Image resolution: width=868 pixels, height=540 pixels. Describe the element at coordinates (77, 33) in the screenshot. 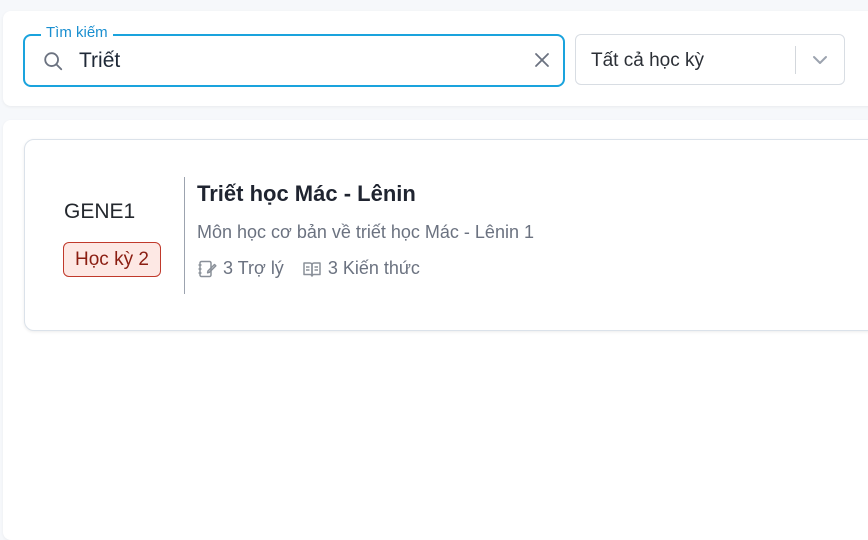

I see `search-label: Tìm kiếm` at that location.